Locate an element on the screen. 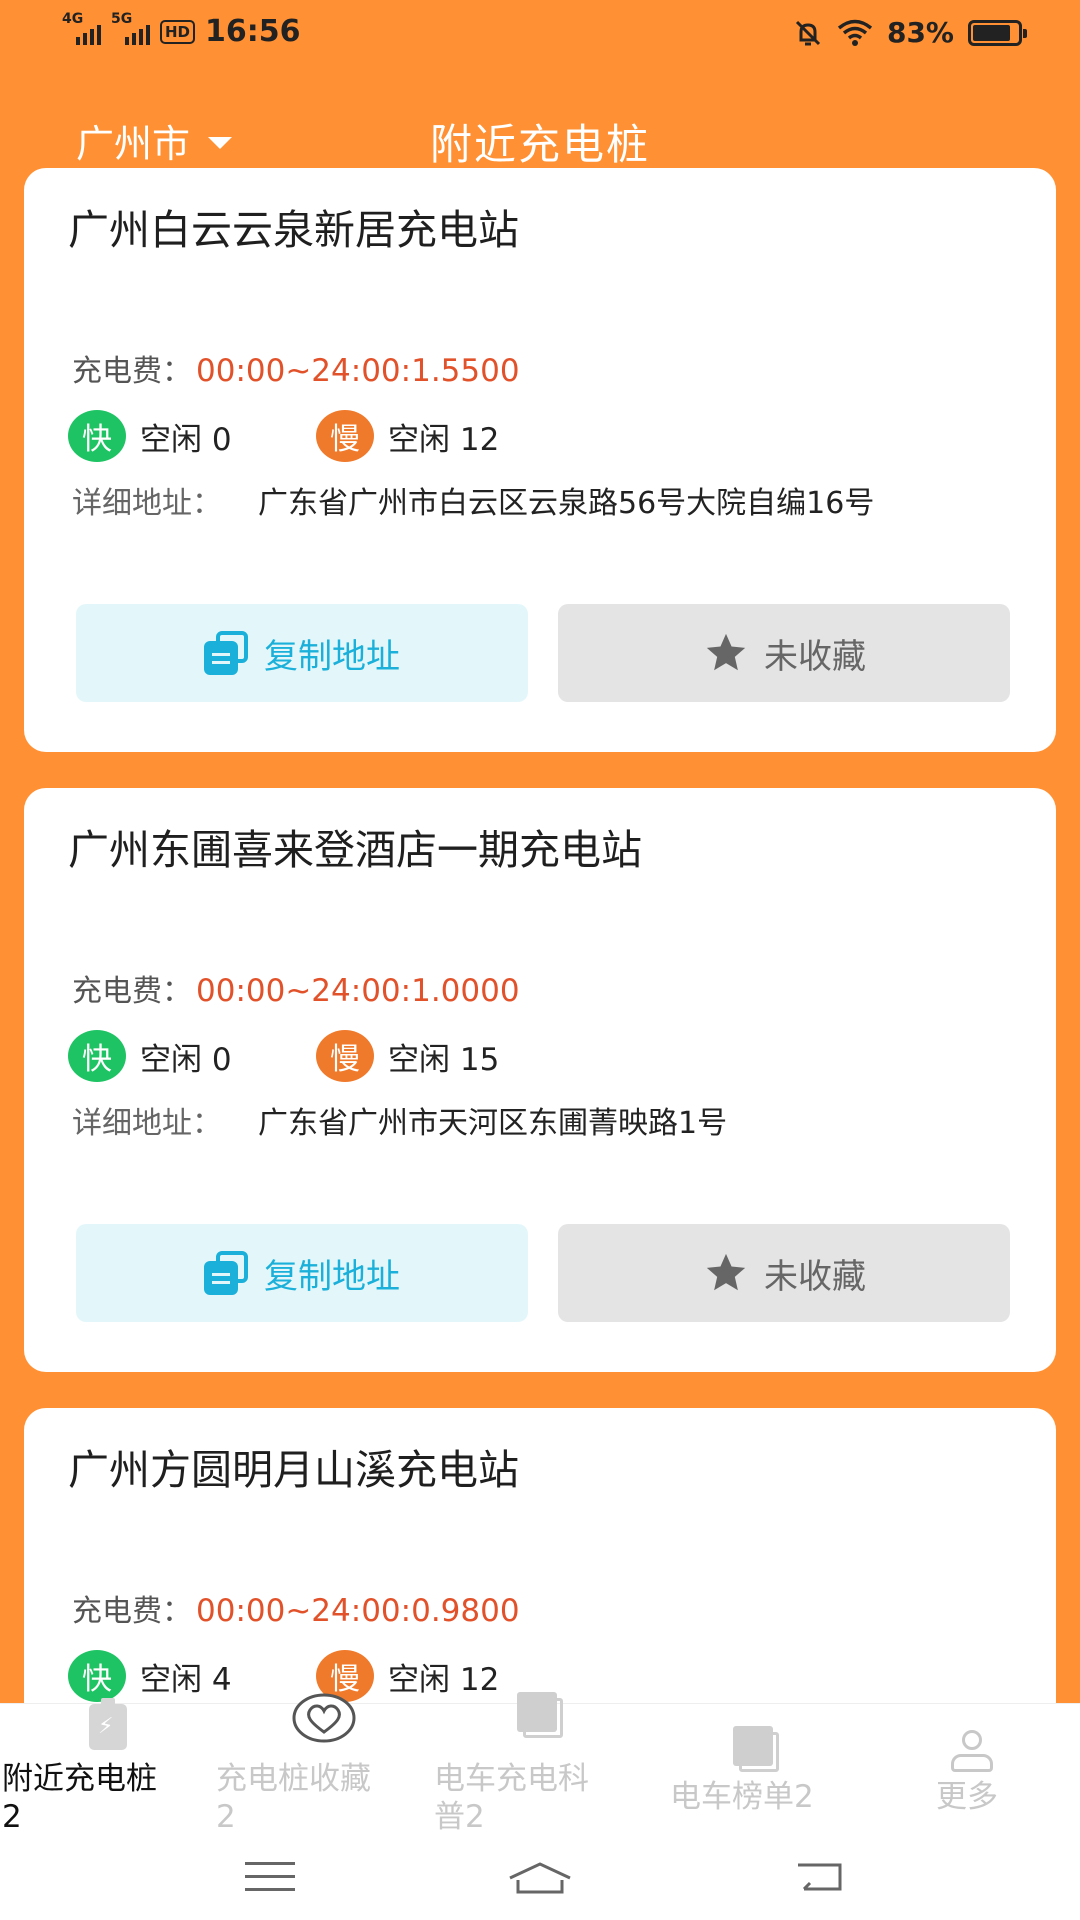 The height and width of the screenshot is (1920, 1080). availability-row: 快 空闲 4 慢 空闲 12 is located at coordinates (283, 1675).